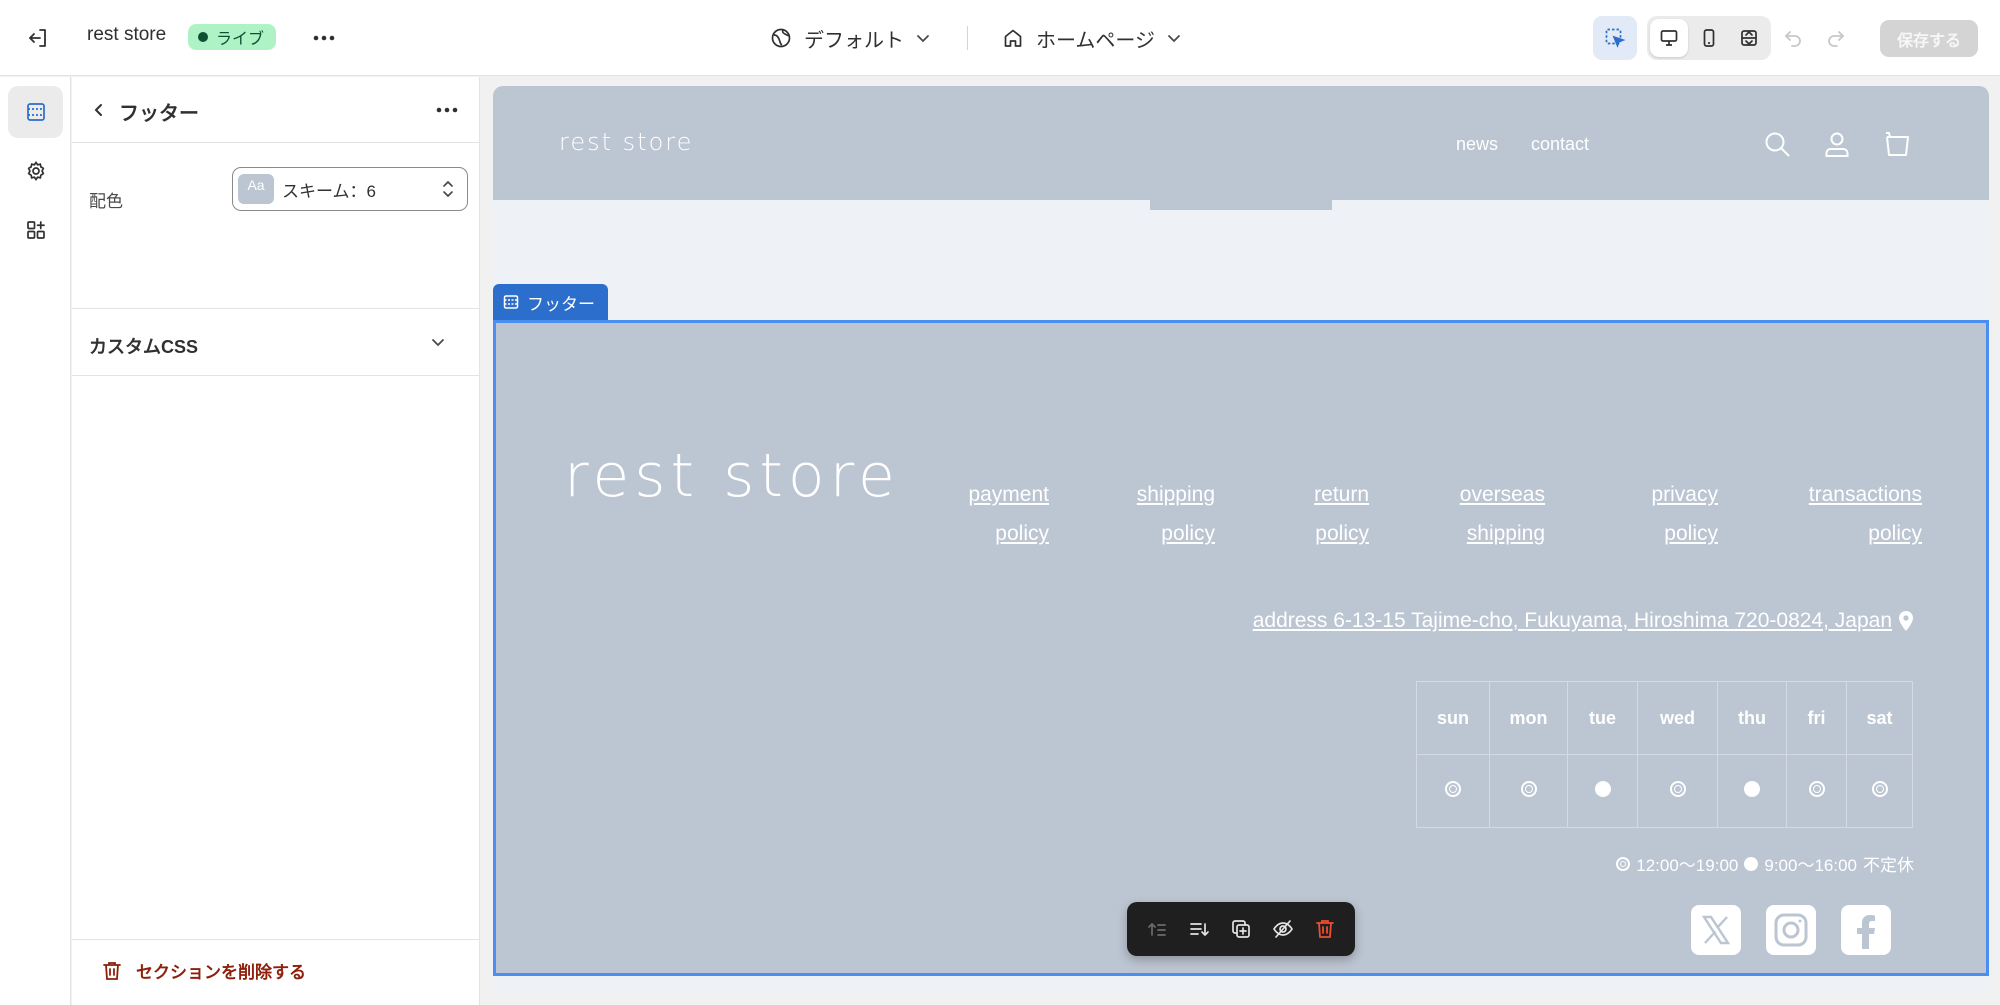 This screenshot has width=2000, height=1005. Describe the element at coordinates (1837, 144) in the screenshot. I see `account-icon` at that location.